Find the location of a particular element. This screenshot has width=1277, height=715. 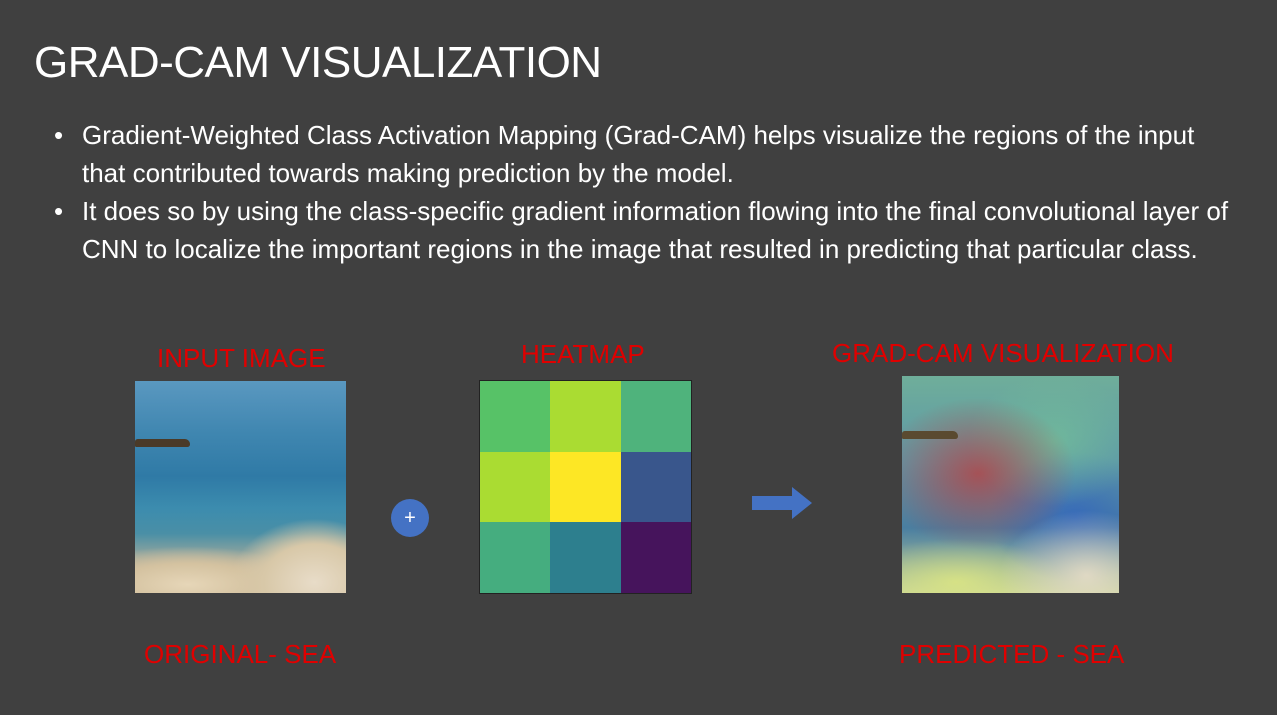

gradcam-output-image is located at coordinates (1010, 484).